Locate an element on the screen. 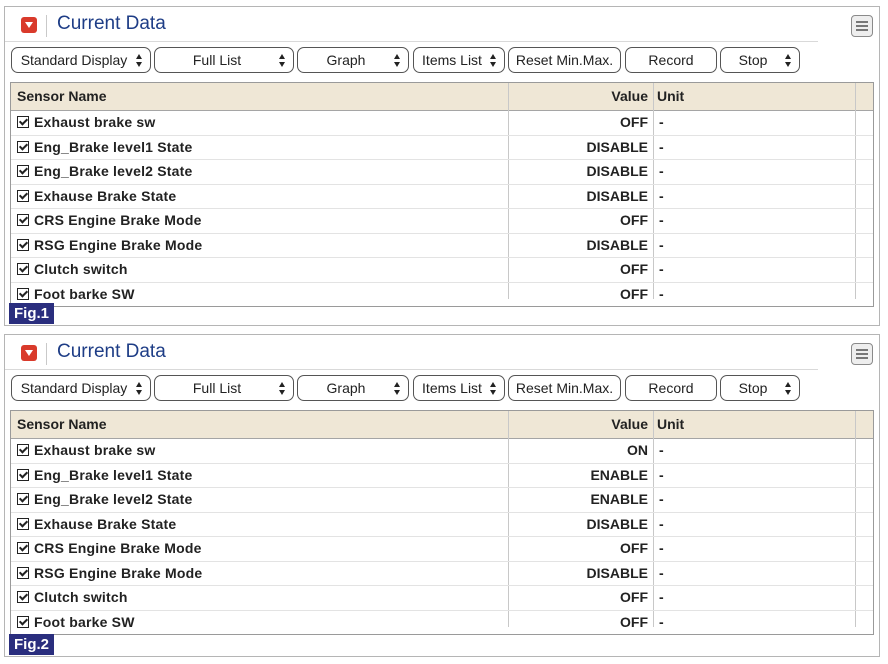 Image resolution: width=888 pixels, height=664 pixels. table-row: Eng_Brake level1 State DISABLE - is located at coordinates (442, 148).